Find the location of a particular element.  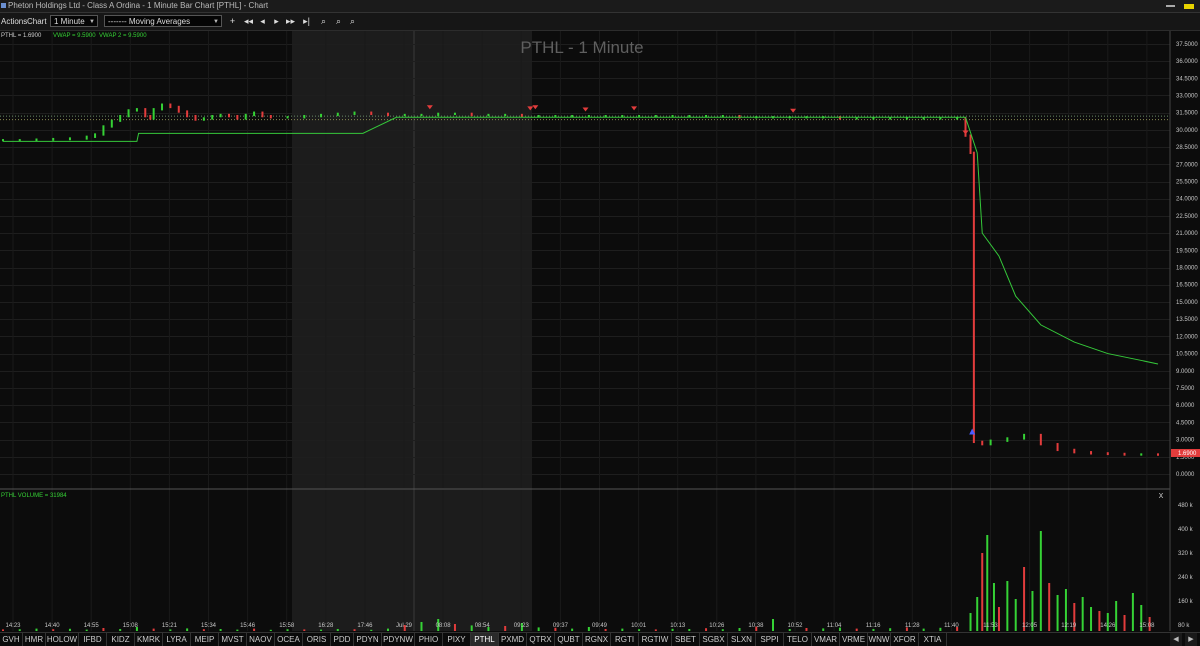

tab-ocea: OCEA is located at coordinates (289, 639).